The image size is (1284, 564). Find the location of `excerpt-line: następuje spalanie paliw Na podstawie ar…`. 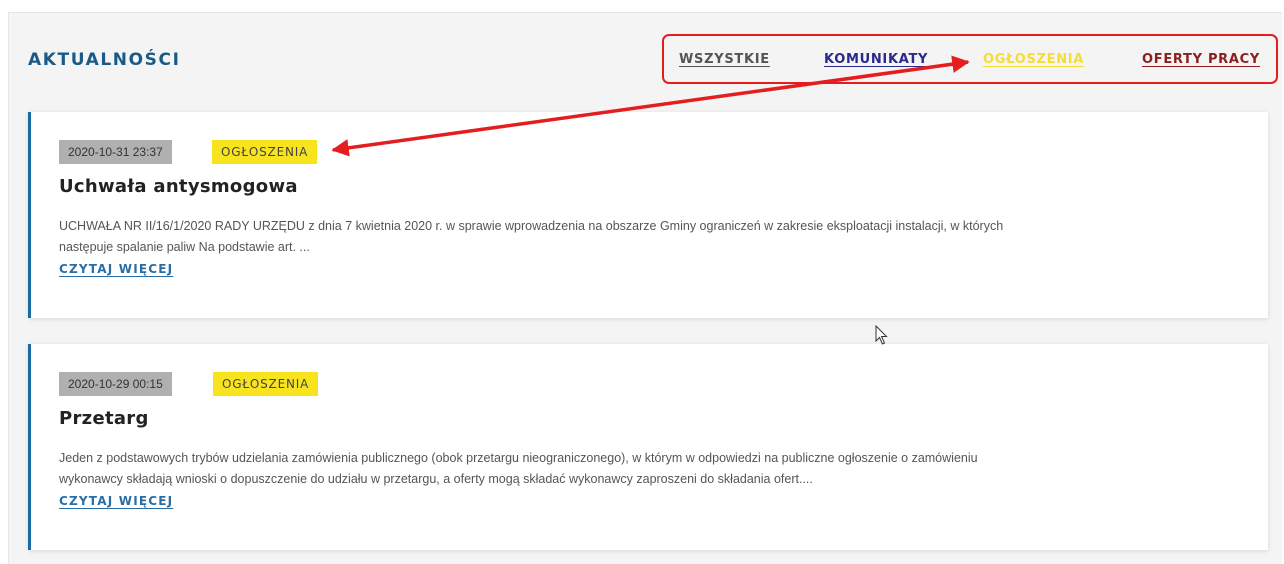

excerpt-line: następuje spalanie paliw Na podstawie ar… is located at coordinates (184, 247).